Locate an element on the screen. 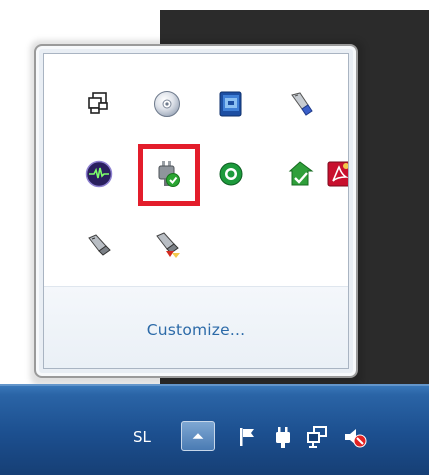 Image resolution: width=429 pixels, height=475 pixels. network-icon is located at coordinates (317, 437).